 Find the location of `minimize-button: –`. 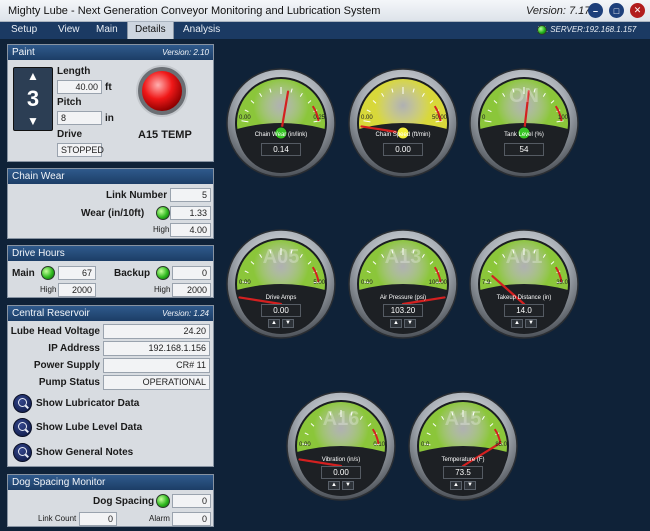

minimize-button: – is located at coordinates (595, 10).